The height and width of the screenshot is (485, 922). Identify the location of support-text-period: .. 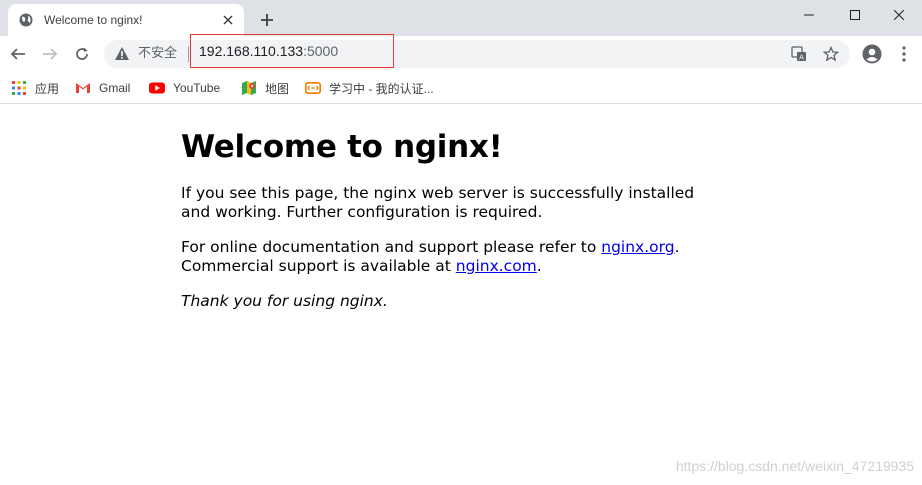
(677, 247).